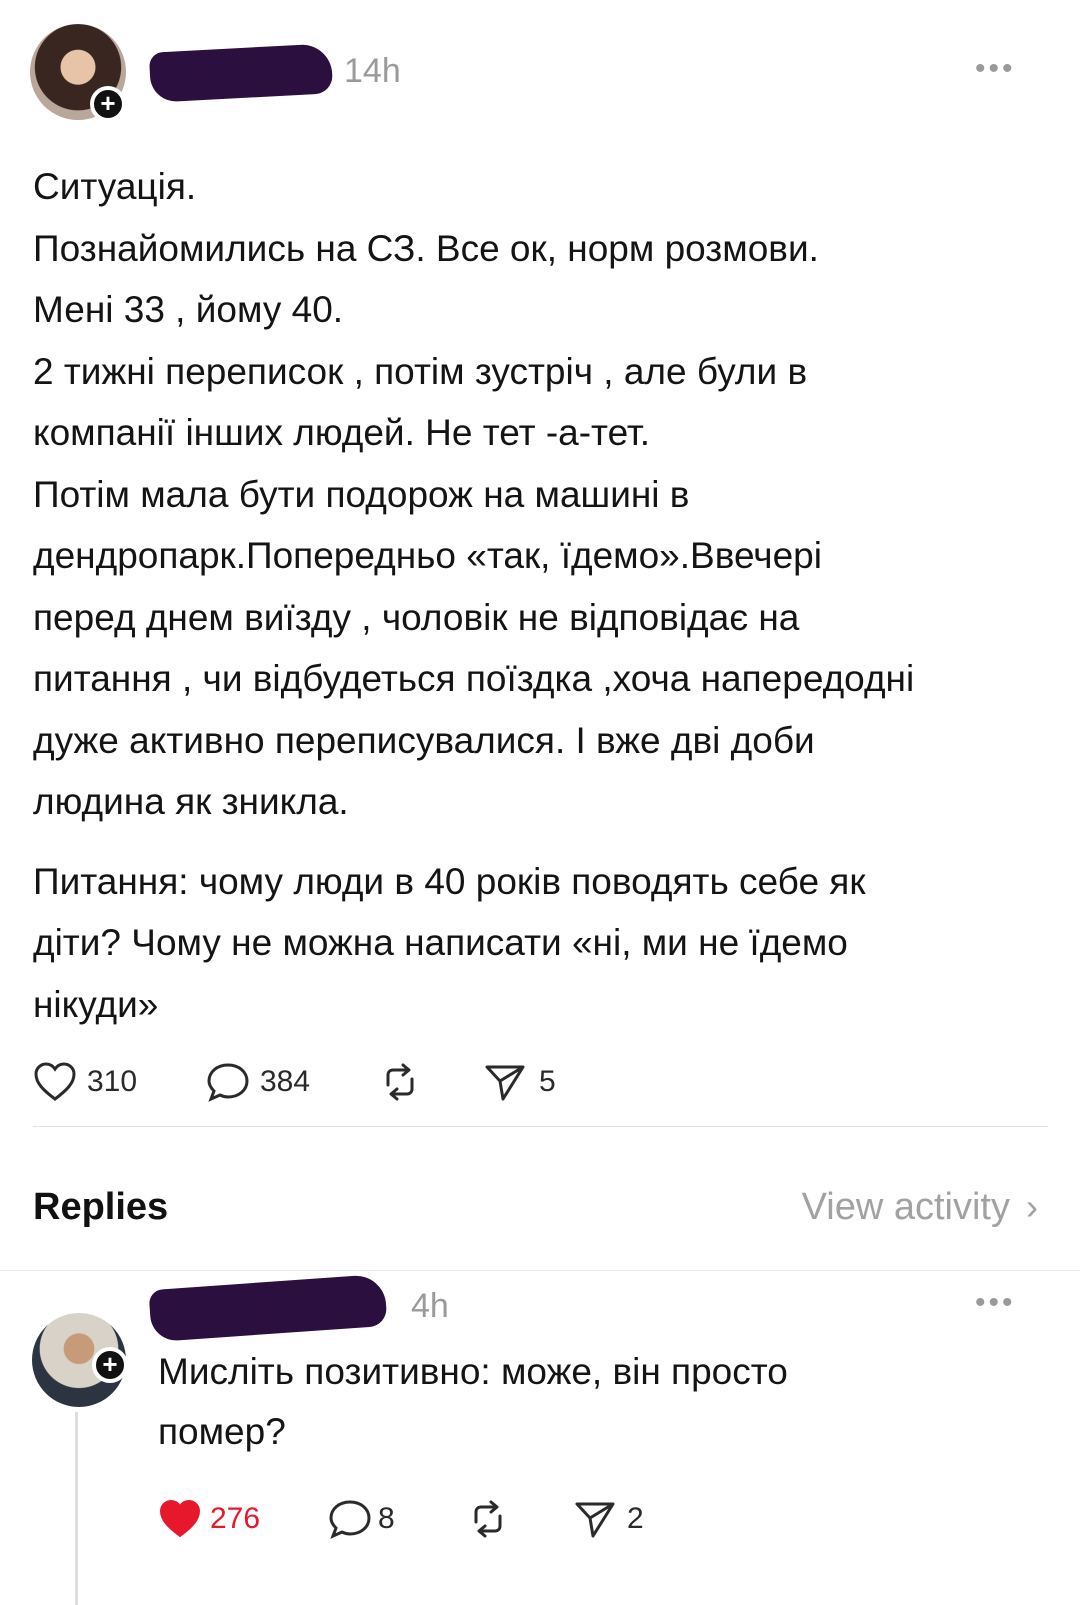 The image size is (1080, 1605). What do you see at coordinates (372, 71) in the screenshot?
I see `post-time: 14h` at bounding box center [372, 71].